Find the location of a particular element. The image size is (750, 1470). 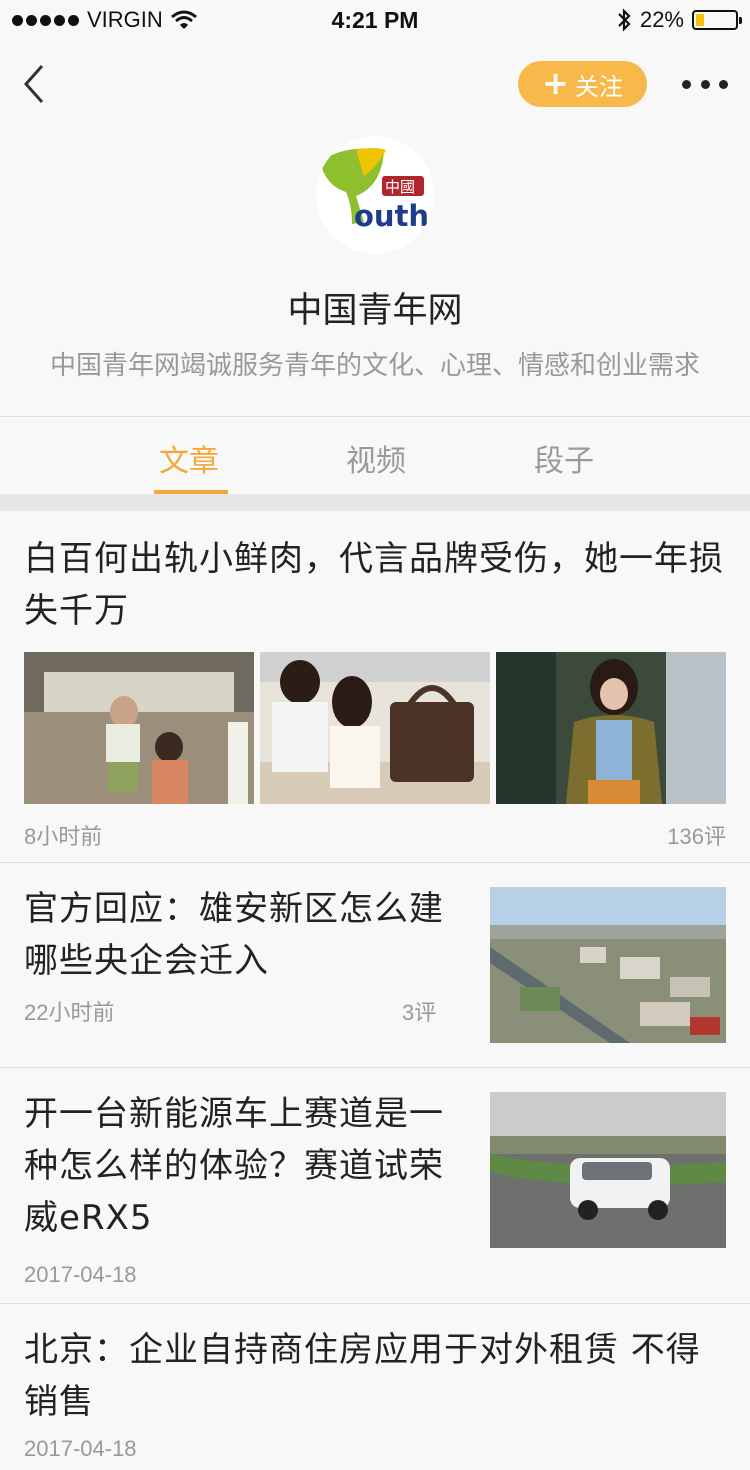

tab-jokes: 段子 is located at coordinates (564, 458).